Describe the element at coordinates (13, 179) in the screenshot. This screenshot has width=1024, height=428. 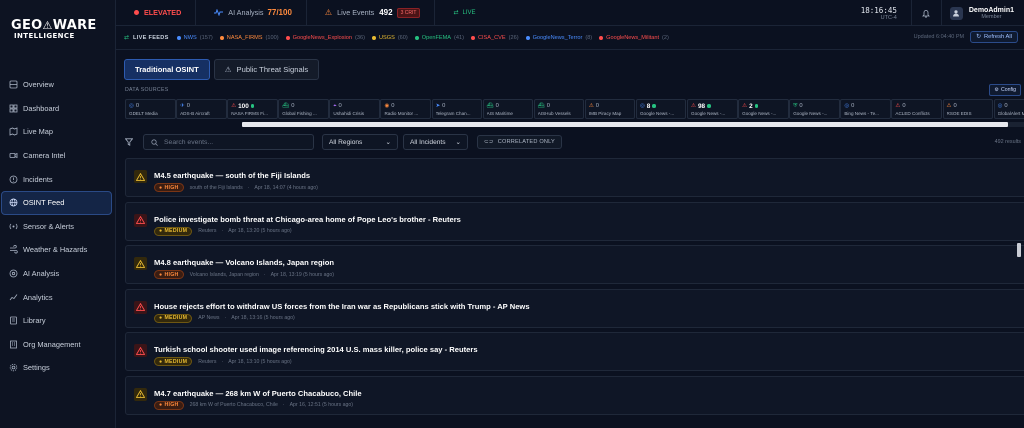
I see `alert-icon` at that location.